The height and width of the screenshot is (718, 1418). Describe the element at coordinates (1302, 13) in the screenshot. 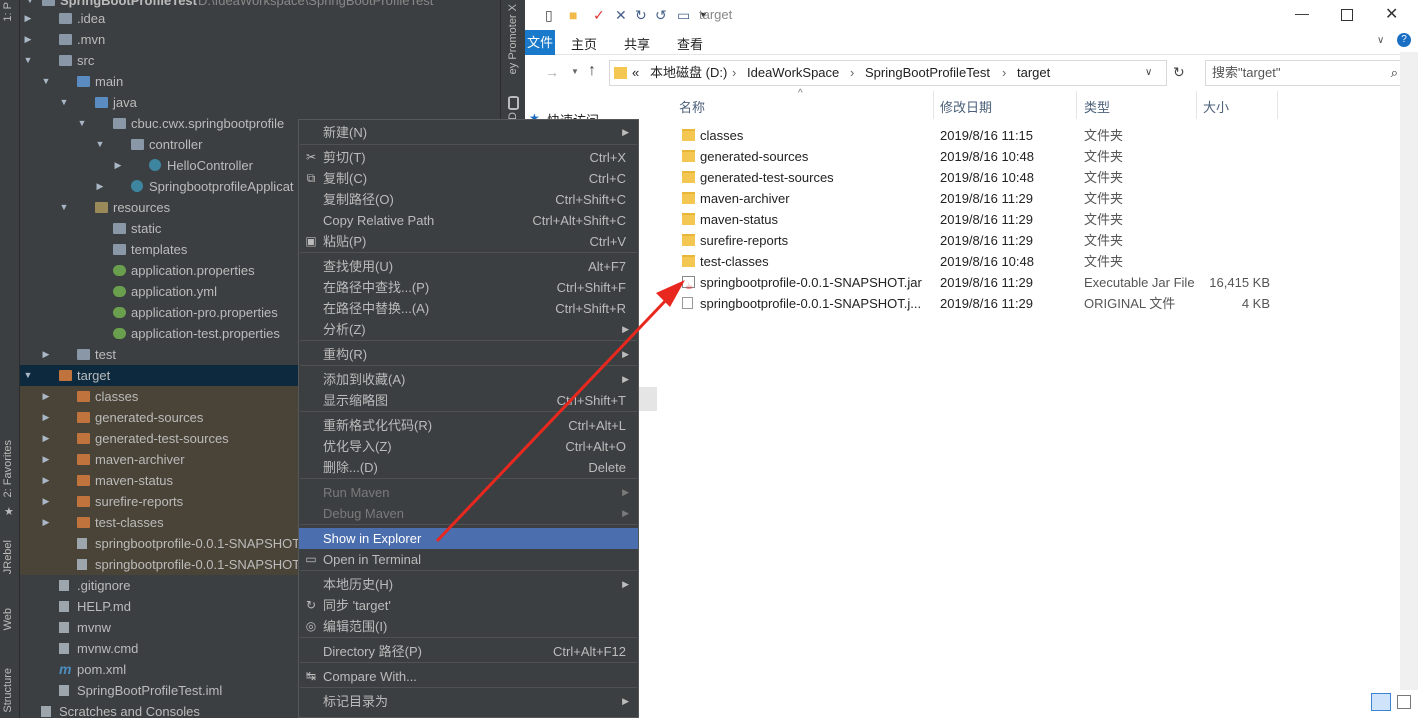

I see `minimize-button: —` at that location.